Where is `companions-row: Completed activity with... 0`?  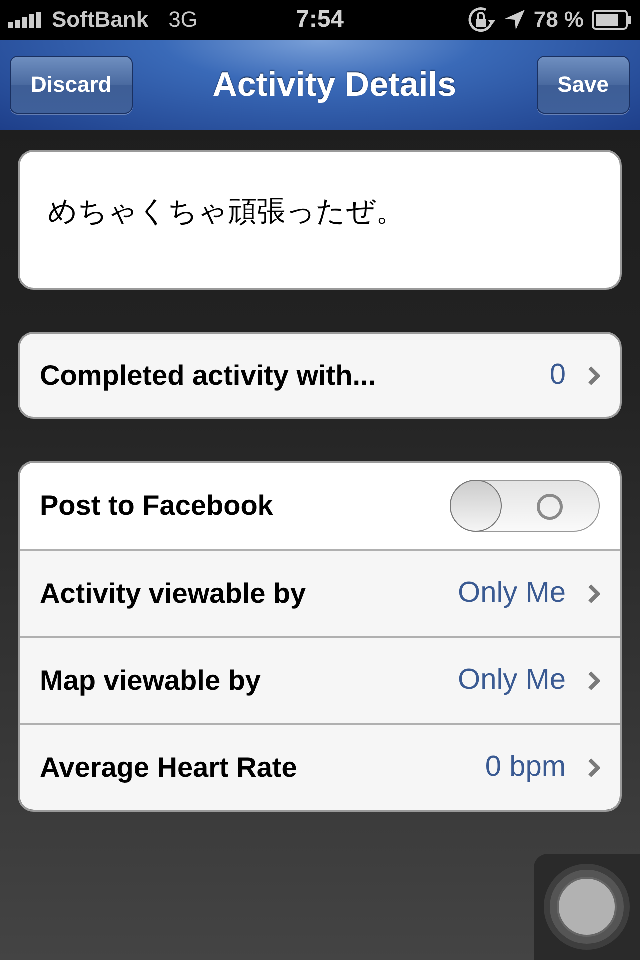 companions-row: Completed activity with... 0 is located at coordinates (320, 375).